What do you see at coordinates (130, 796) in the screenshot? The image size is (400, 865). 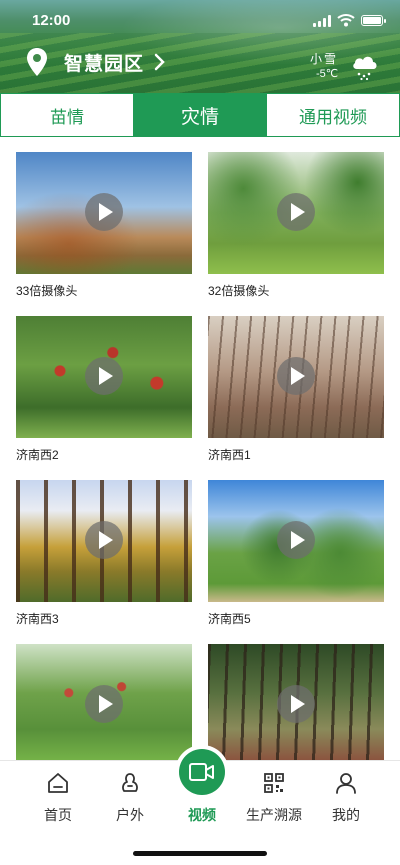 I see `nav-item-outdoor: 户外` at bounding box center [130, 796].